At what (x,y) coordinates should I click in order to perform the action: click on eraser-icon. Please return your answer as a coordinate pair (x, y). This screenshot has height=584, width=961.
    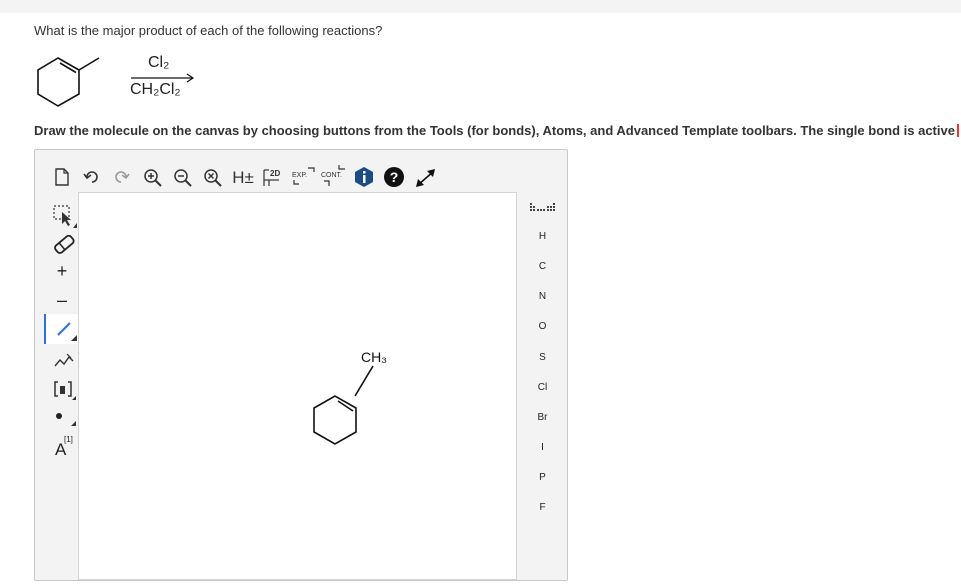
    Looking at the image, I should click on (64, 244).